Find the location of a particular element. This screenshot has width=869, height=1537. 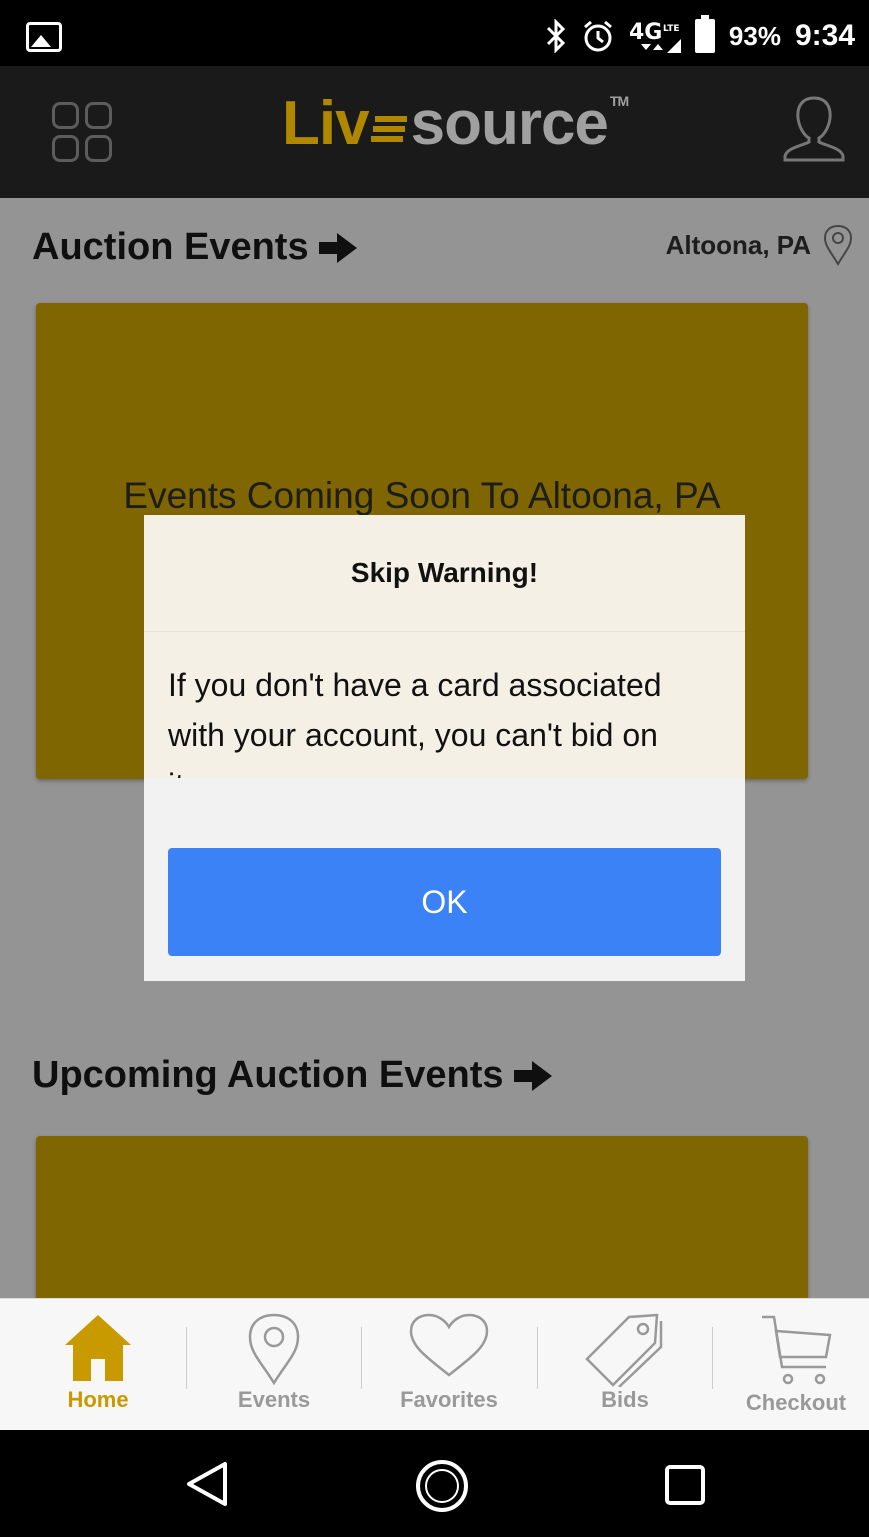

nav-checkout: Checkout is located at coordinates (796, 1365).